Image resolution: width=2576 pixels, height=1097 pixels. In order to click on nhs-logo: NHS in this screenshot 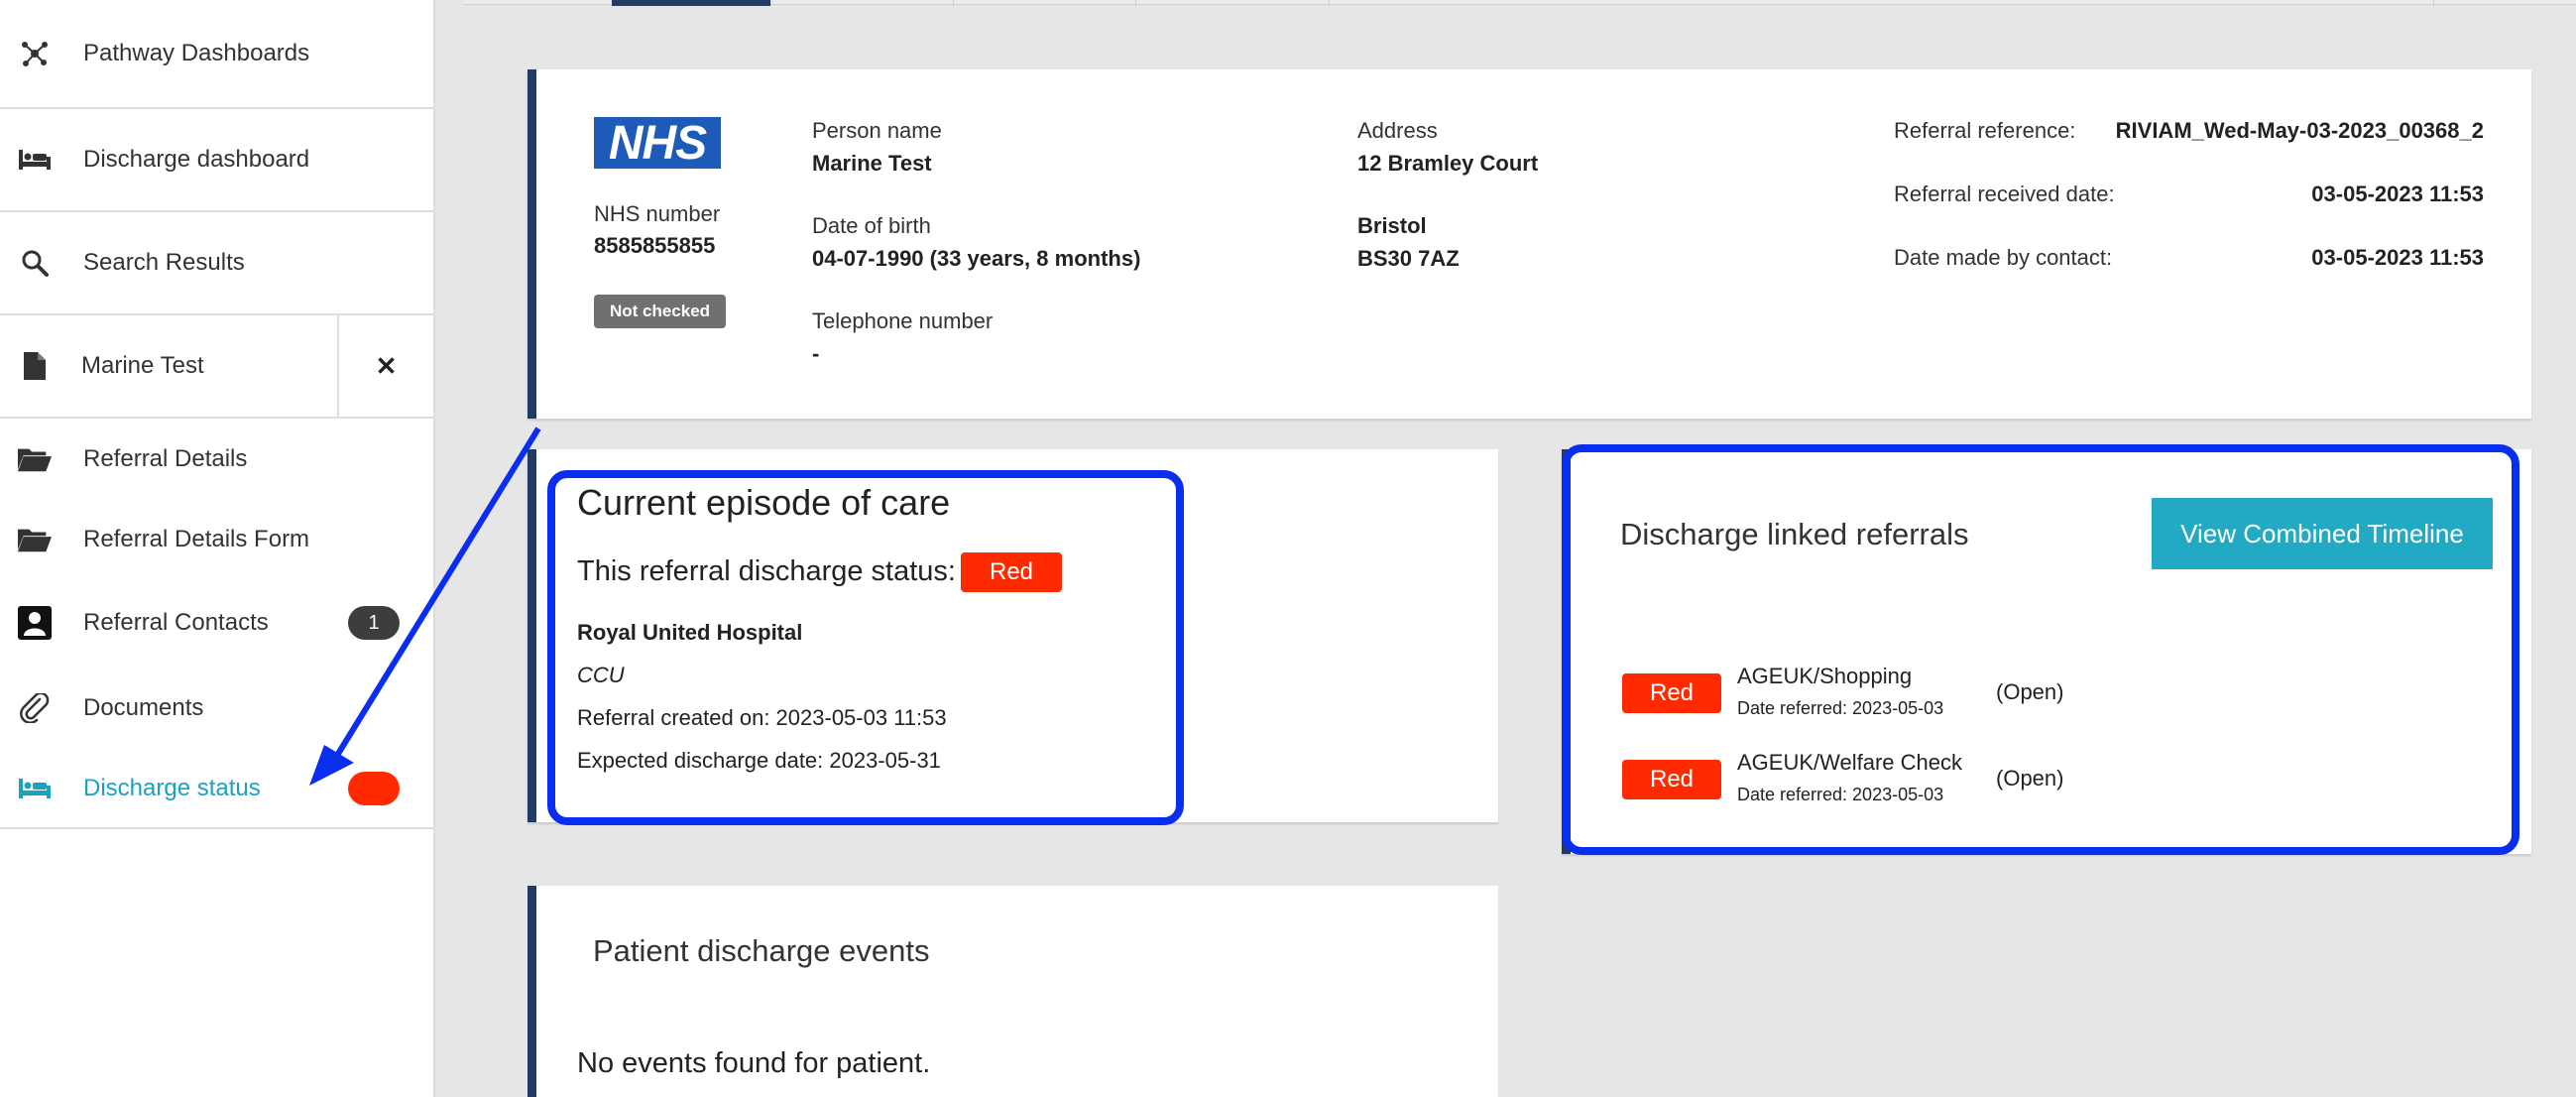, I will do `click(658, 143)`.